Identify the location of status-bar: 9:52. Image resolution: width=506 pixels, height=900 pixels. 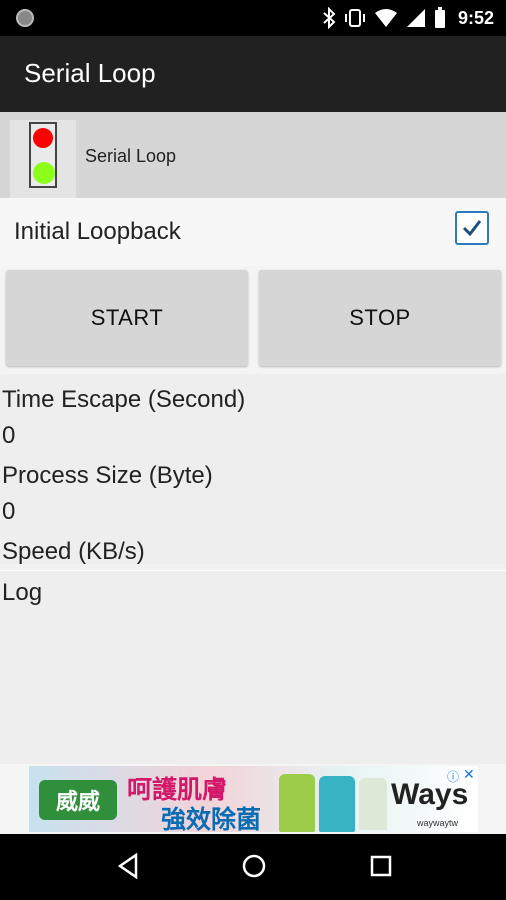
(253, 18).